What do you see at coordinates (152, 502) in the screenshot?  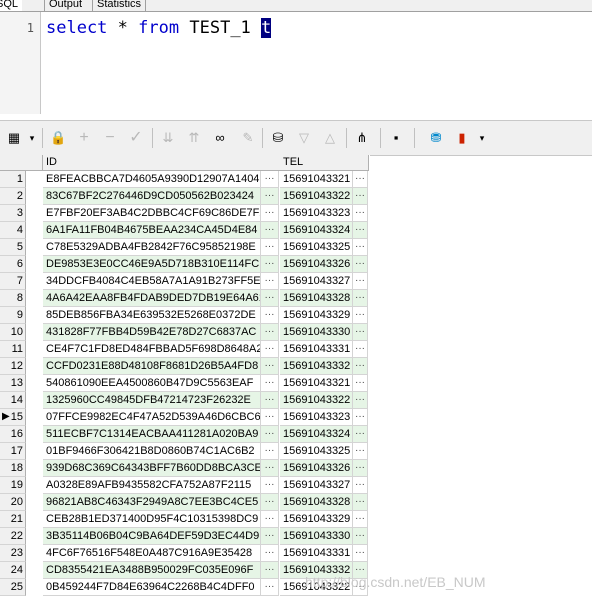 I see `cell-id: 96821AB8C46343F2949A8C7EE3BC4CE5` at bounding box center [152, 502].